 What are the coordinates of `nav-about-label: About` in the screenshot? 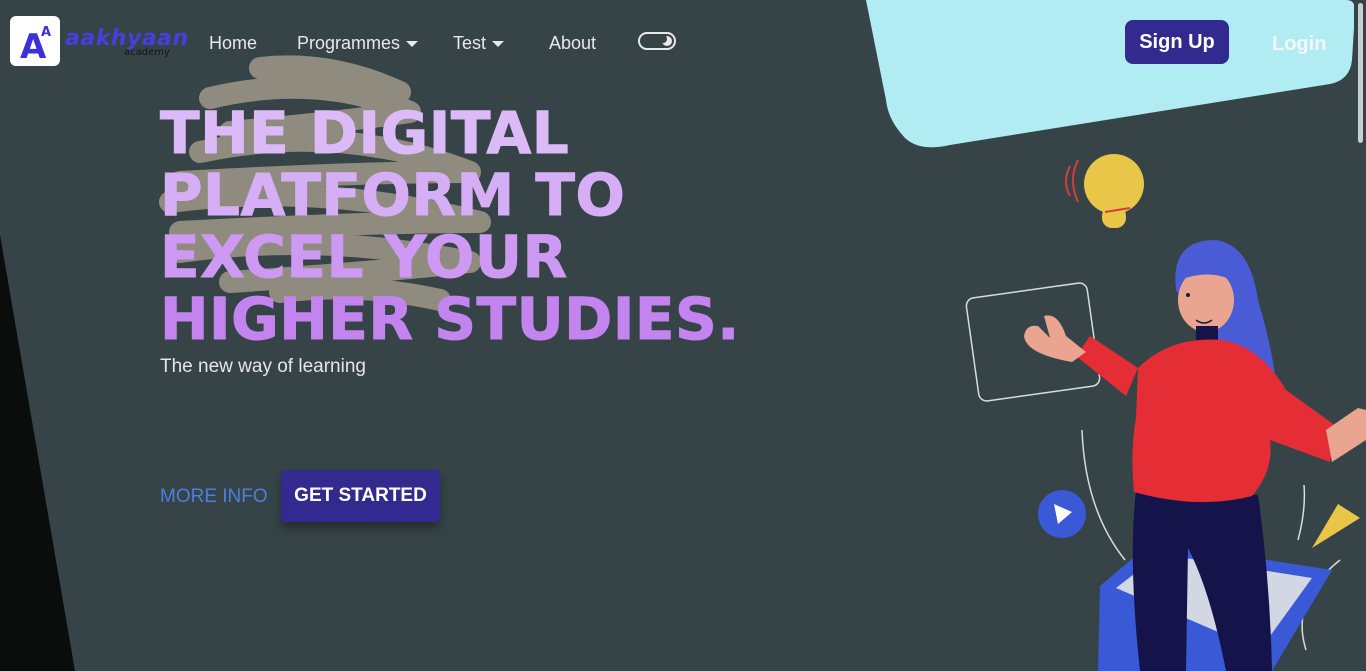 It's located at (573, 43).